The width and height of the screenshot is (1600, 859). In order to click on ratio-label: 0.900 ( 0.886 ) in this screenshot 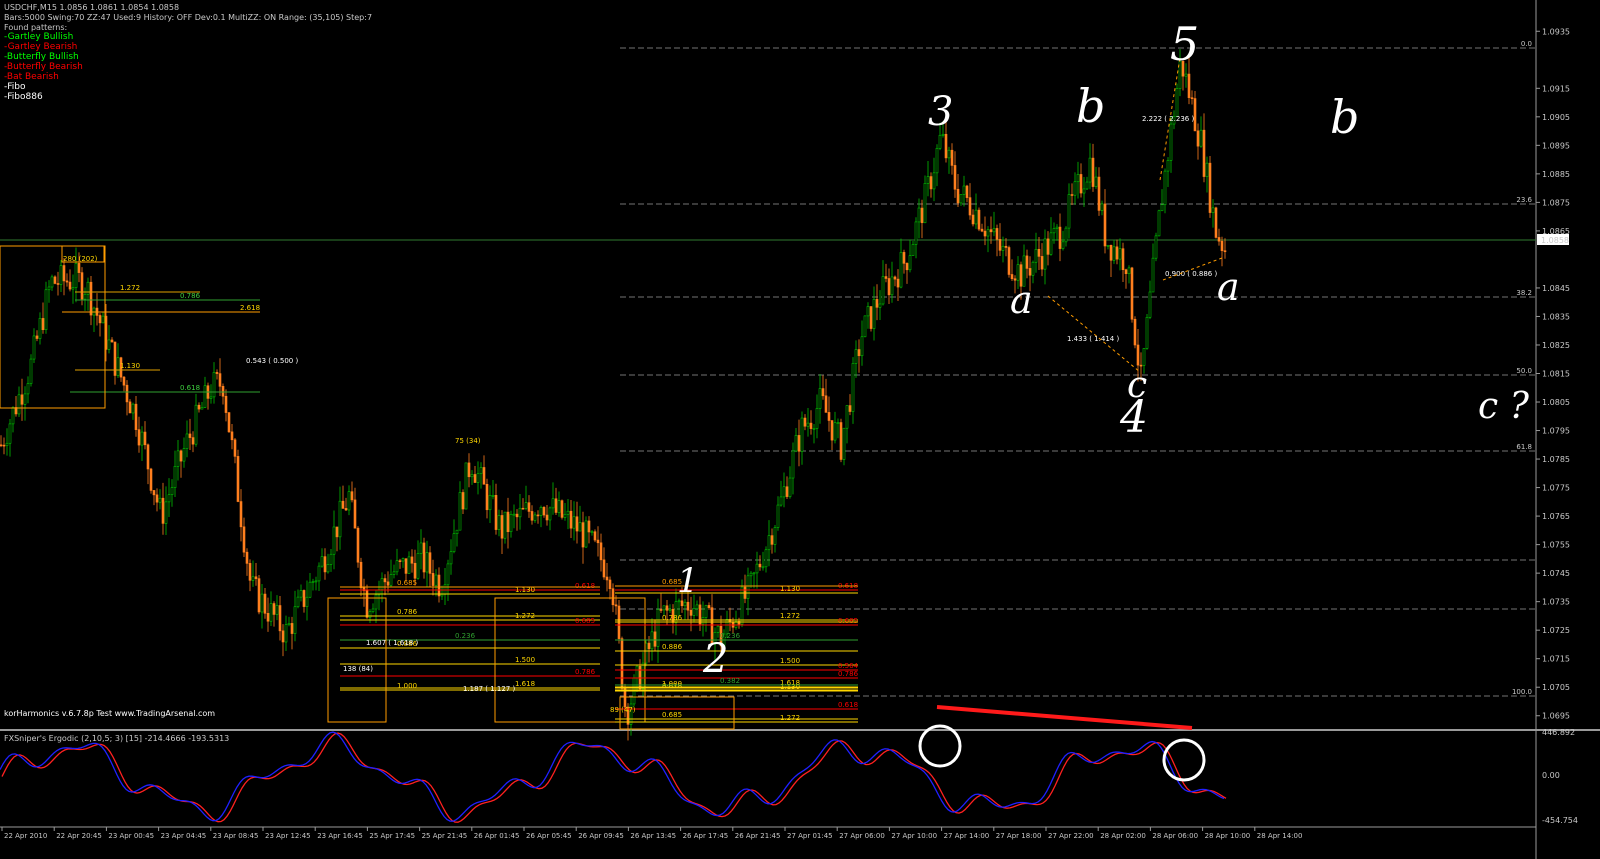, I will do `click(1191, 274)`.